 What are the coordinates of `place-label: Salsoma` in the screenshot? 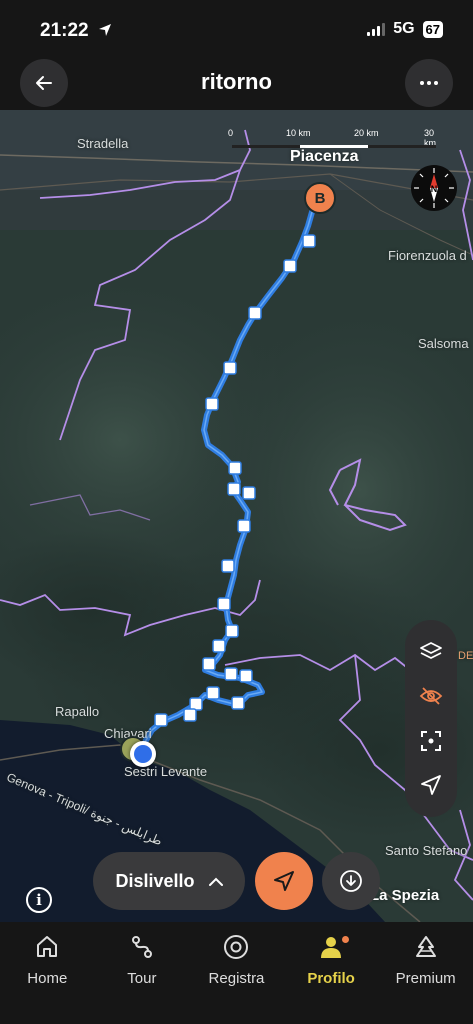 It's located at (443, 343).